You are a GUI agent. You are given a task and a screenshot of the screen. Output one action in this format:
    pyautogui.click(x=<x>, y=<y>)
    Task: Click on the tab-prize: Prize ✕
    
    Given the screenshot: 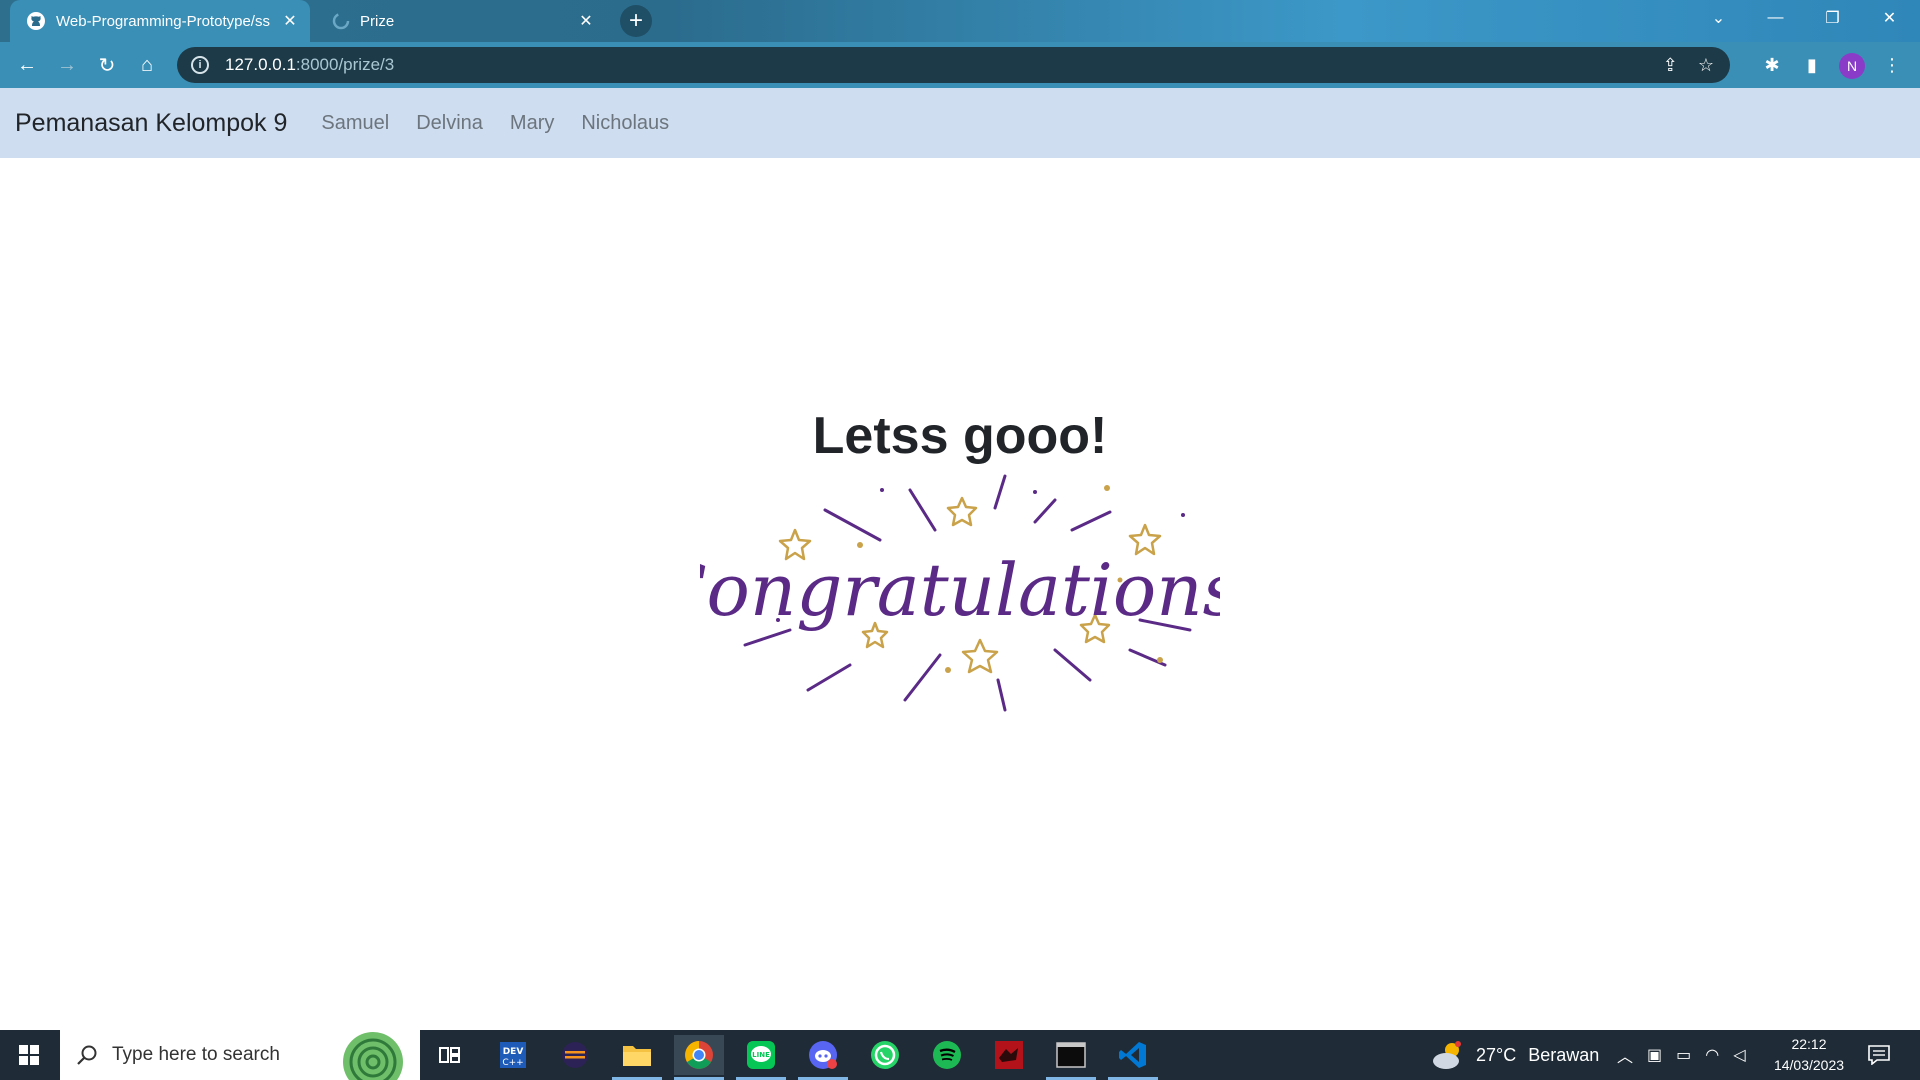 What is the action you would take?
    pyautogui.click(x=461, y=21)
    